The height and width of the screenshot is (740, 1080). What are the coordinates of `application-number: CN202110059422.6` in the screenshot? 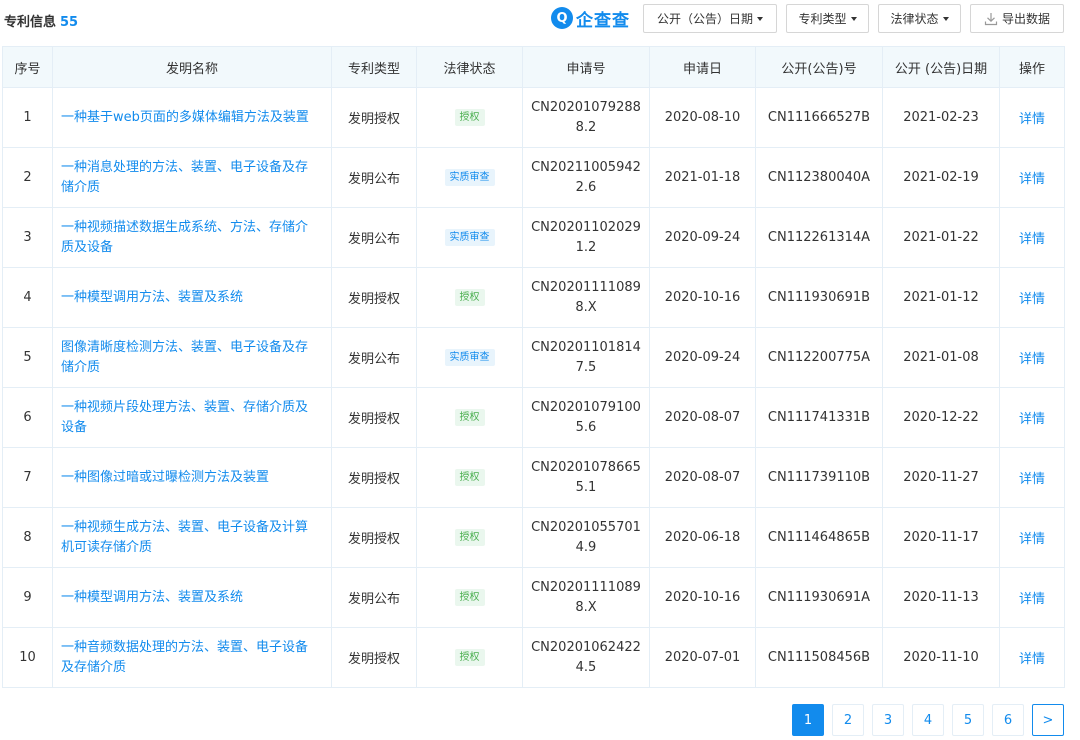 It's located at (586, 177).